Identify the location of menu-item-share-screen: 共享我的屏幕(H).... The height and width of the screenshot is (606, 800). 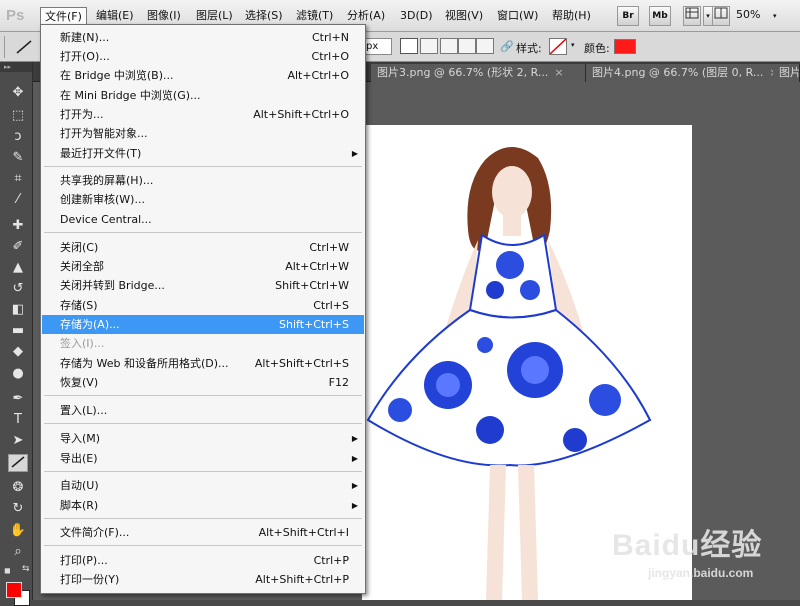
(203, 180).